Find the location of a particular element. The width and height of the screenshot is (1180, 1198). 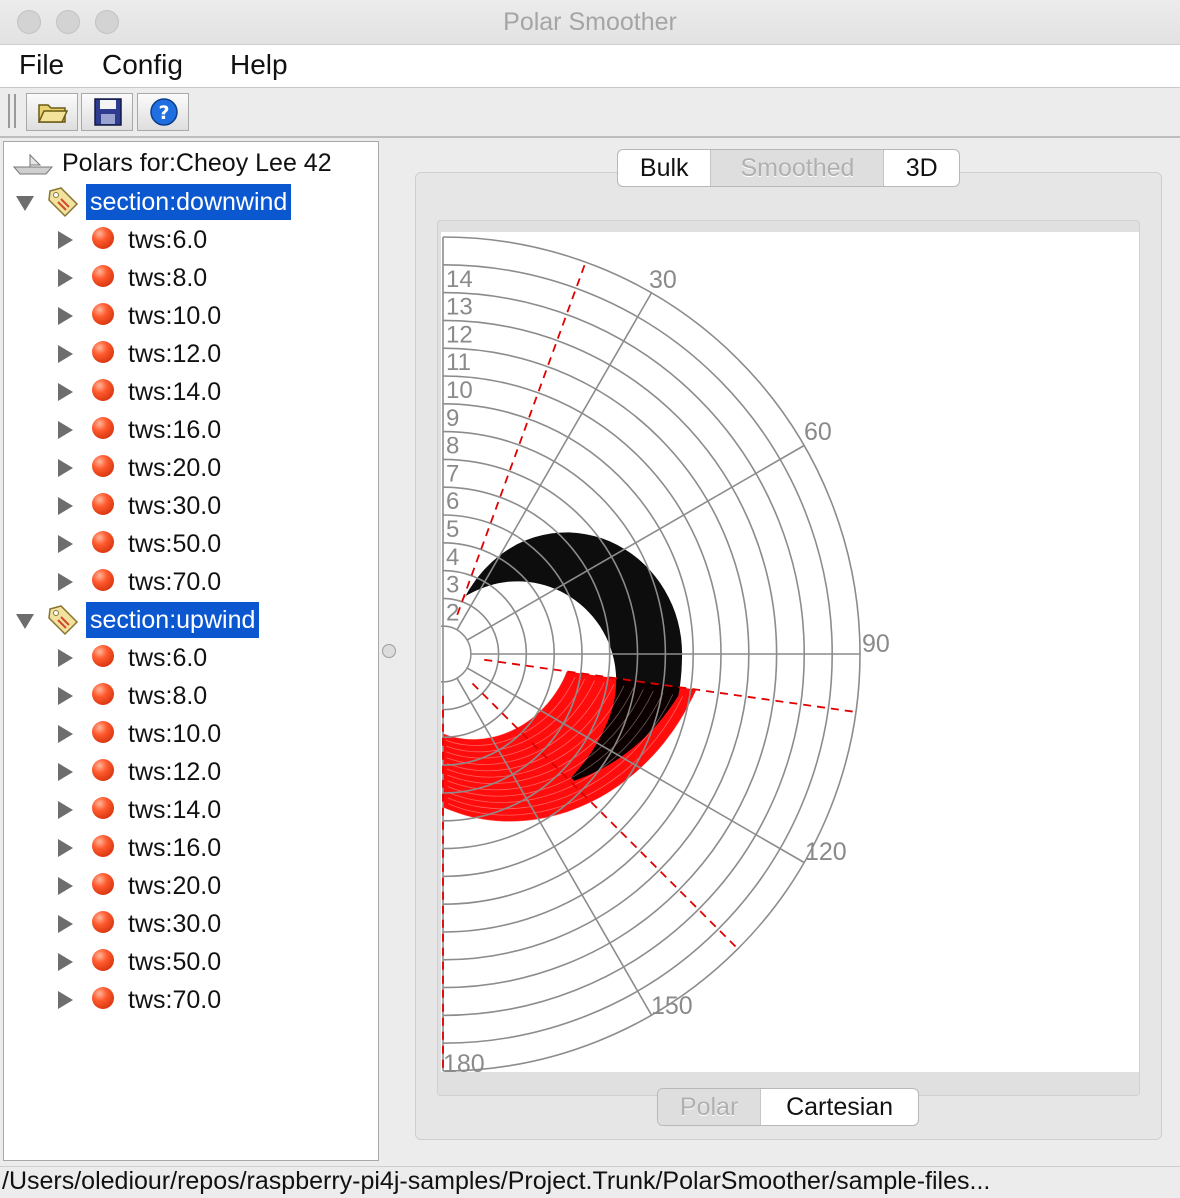

save-button is located at coordinates (107, 112).